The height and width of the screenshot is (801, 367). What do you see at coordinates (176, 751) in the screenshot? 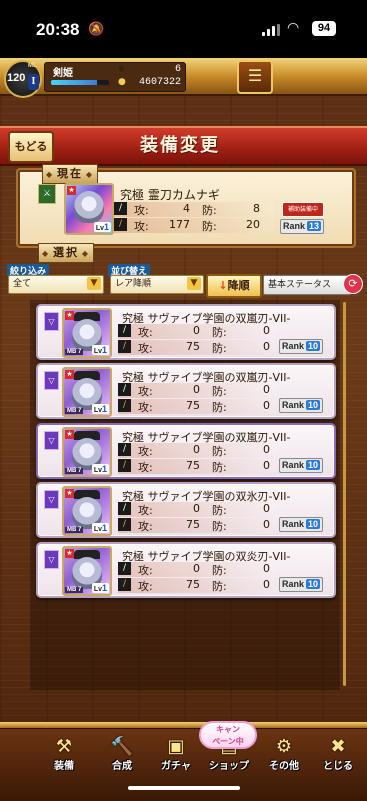
I see `nav-gacha: ▣ ガチャ` at bounding box center [176, 751].